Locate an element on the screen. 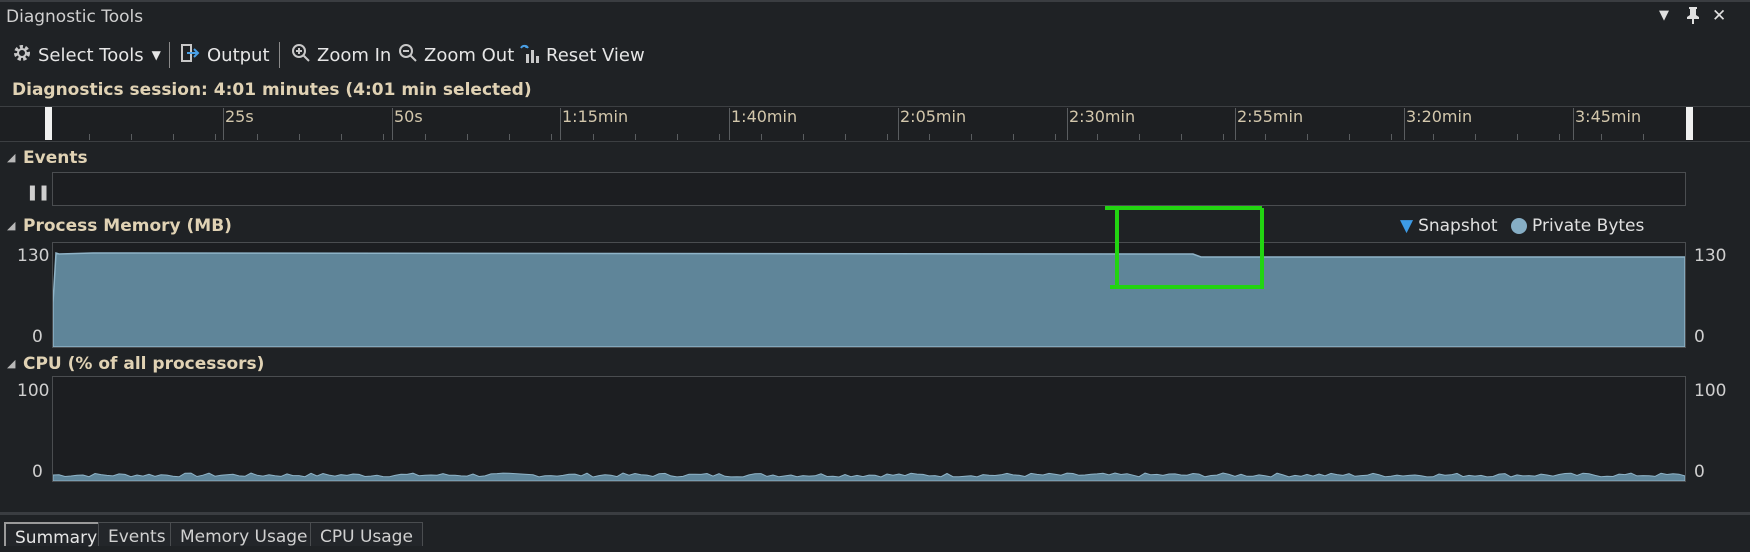  ruler-tick-label: 1:15min is located at coordinates (595, 116).